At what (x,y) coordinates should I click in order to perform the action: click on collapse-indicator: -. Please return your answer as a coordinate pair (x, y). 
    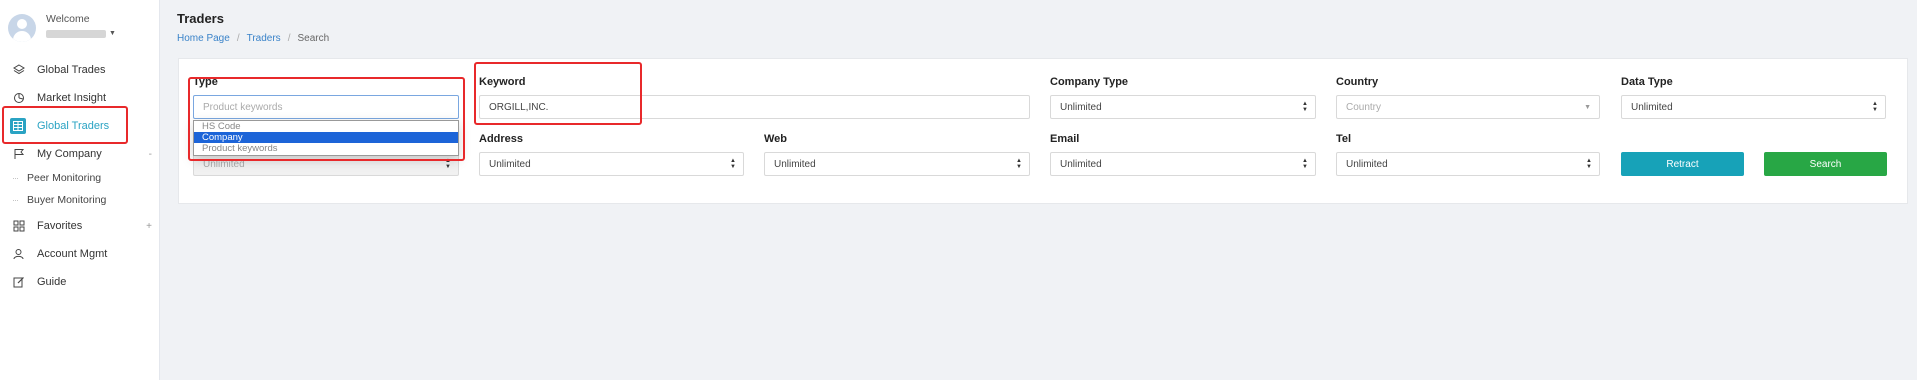
    Looking at the image, I should click on (150, 154).